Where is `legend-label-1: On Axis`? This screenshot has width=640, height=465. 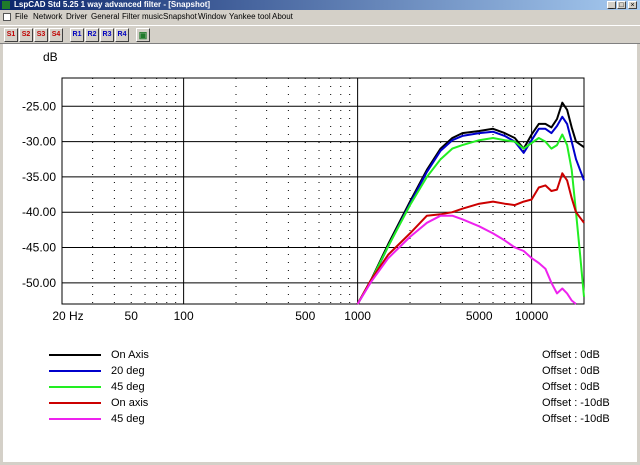 legend-label-1: On Axis is located at coordinates (130, 355).